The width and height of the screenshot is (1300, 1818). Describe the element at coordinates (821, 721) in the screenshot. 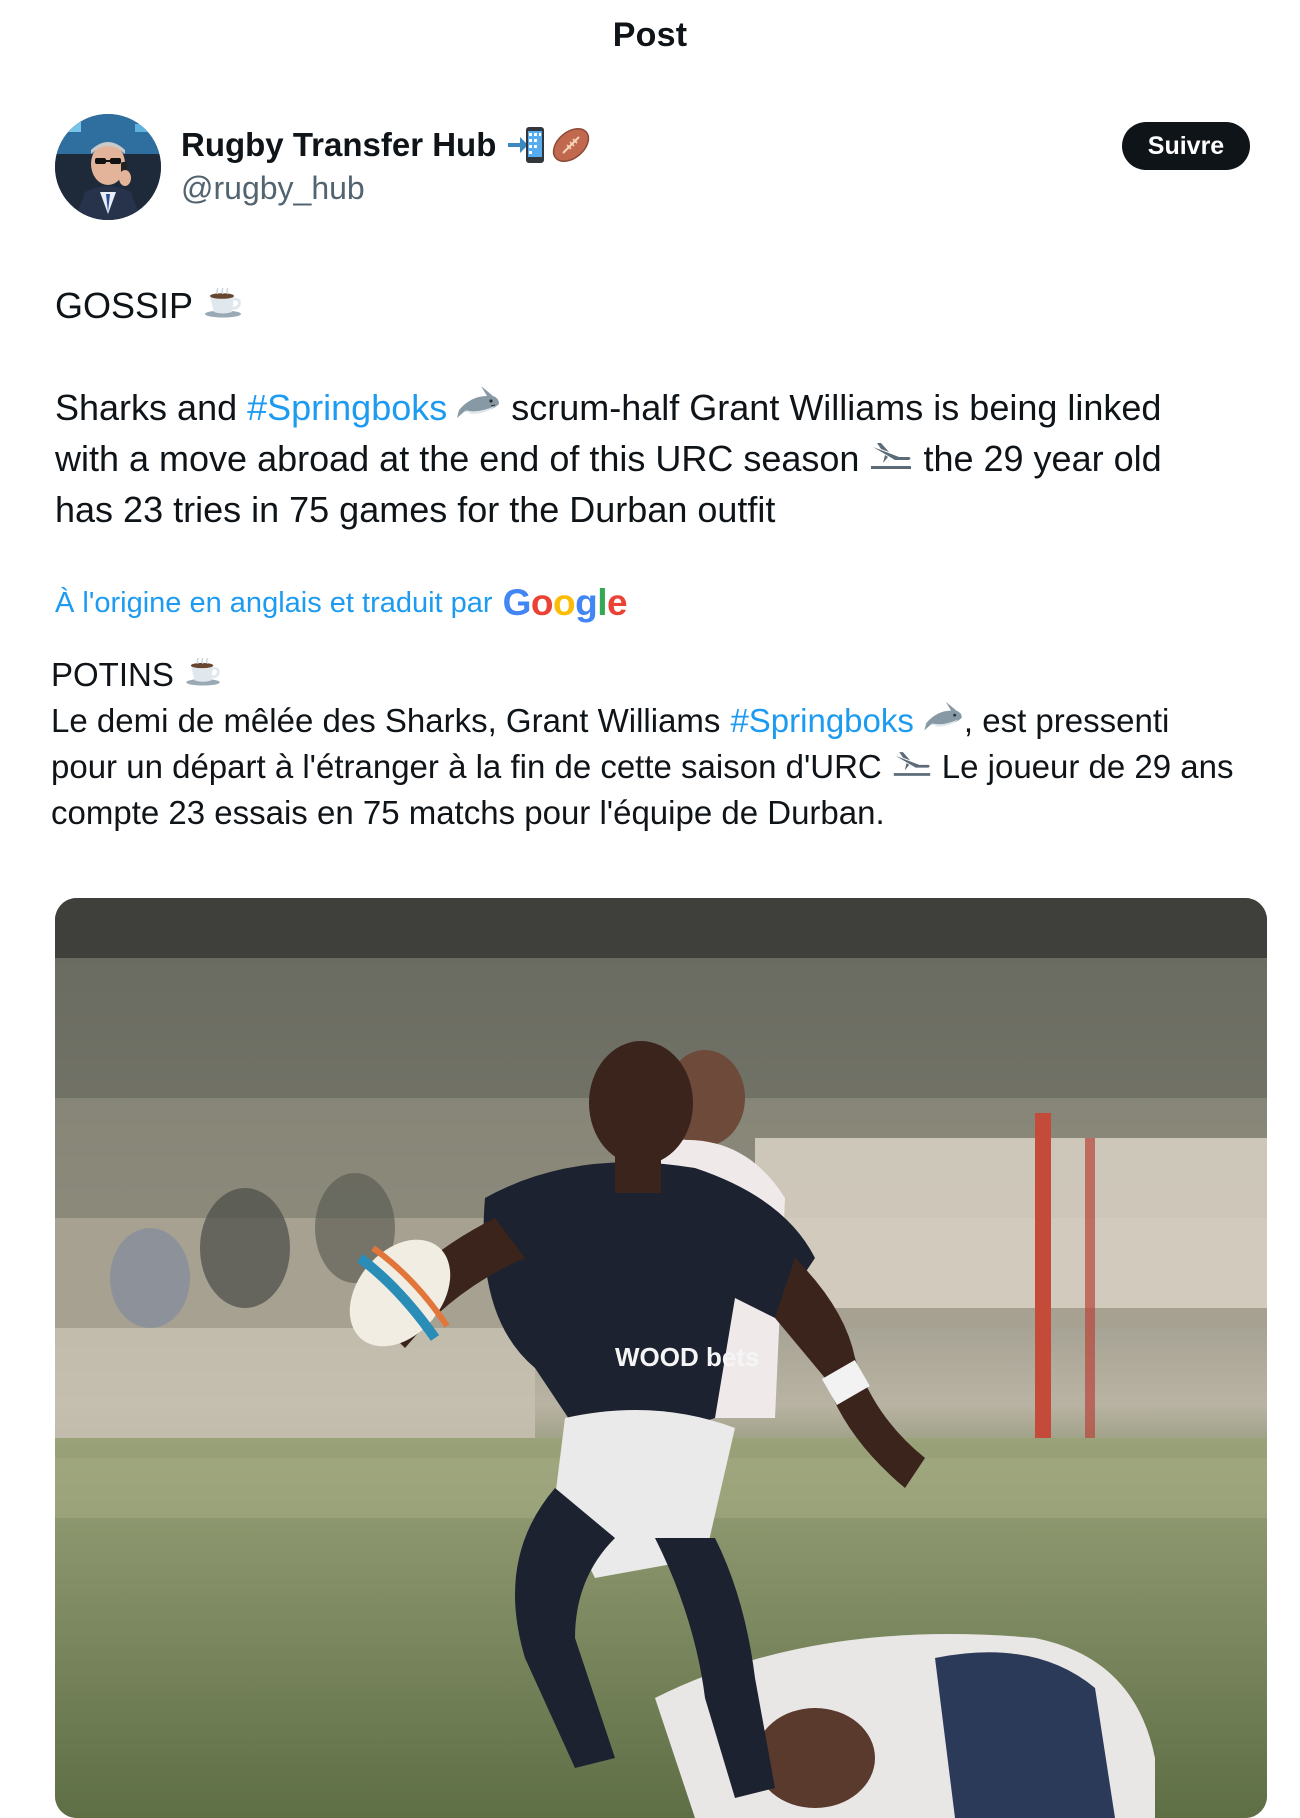

I see `hashtag-springboks-translated: #Springboks` at that location.